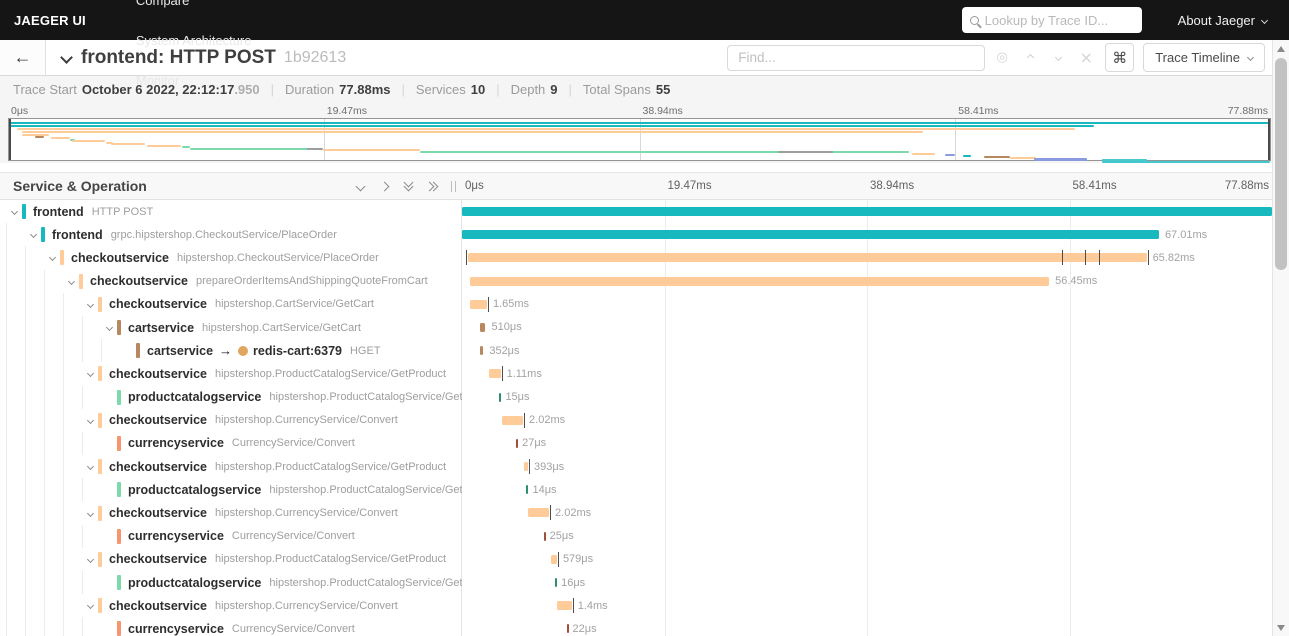  I want to click on trace-view-label: Trace Timeline, so click(1197, 57).